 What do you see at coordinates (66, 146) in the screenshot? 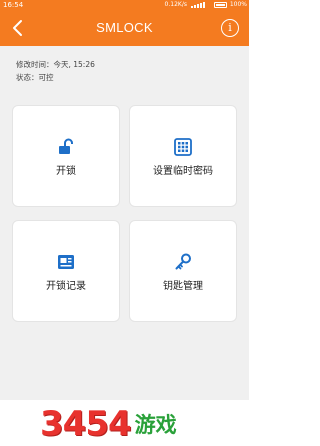
I see `unlock-icon` at bounding box center [66, 146].